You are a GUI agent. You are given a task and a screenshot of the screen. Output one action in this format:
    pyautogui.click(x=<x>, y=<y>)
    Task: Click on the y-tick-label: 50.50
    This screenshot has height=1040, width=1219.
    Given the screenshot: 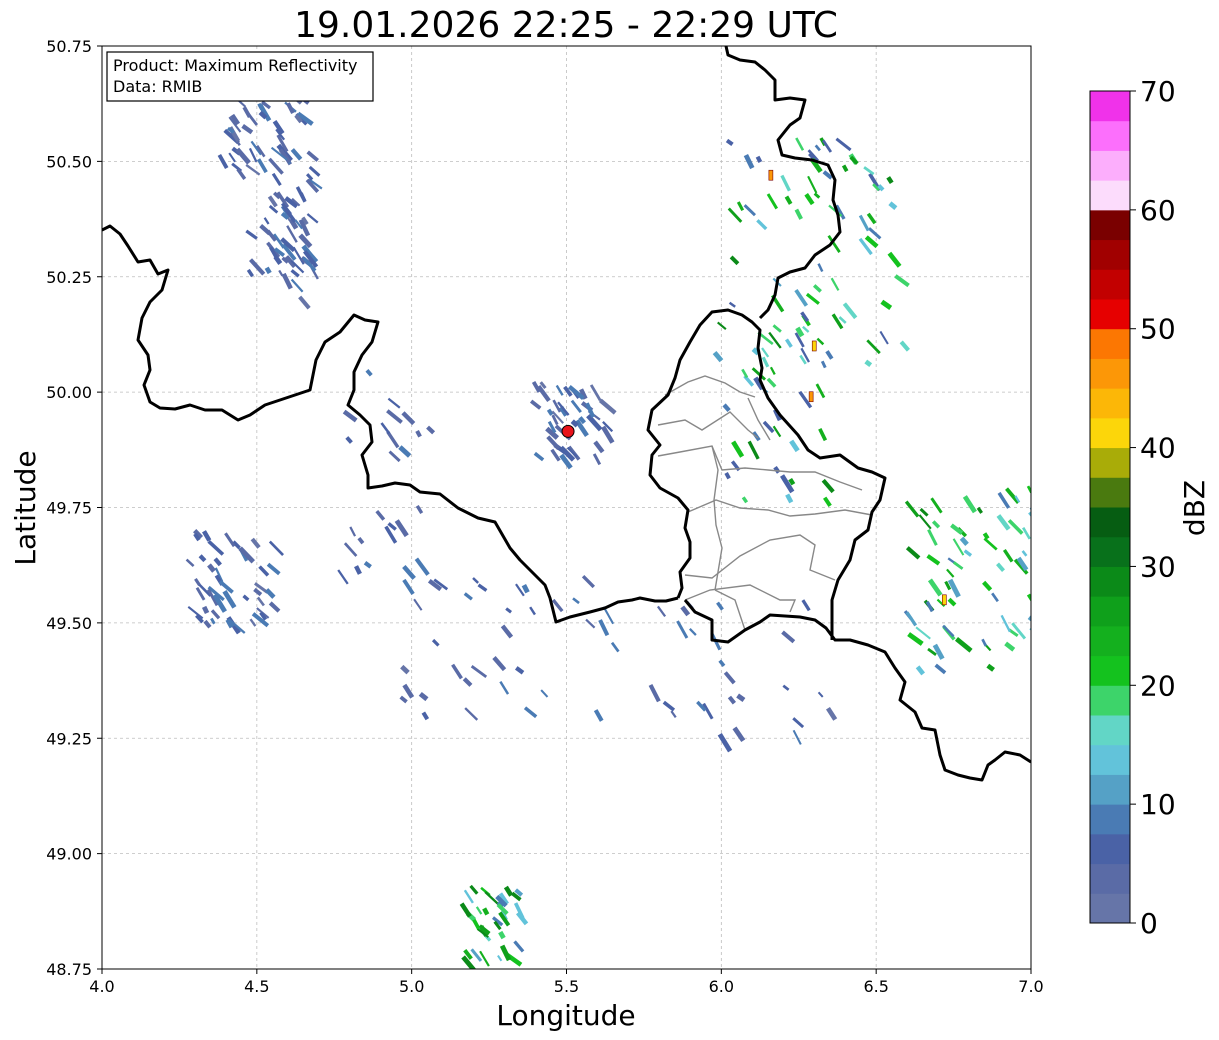 What is the action you would take?
    pyautogui.click(x=69, y=161)
    